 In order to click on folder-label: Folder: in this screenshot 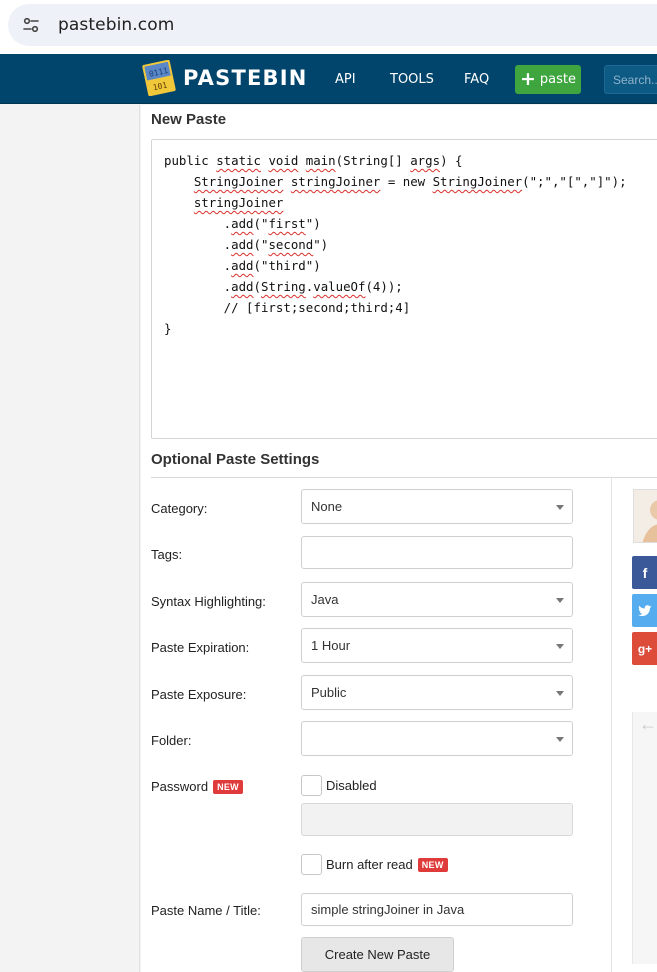, I will do `click(171, 740)`.